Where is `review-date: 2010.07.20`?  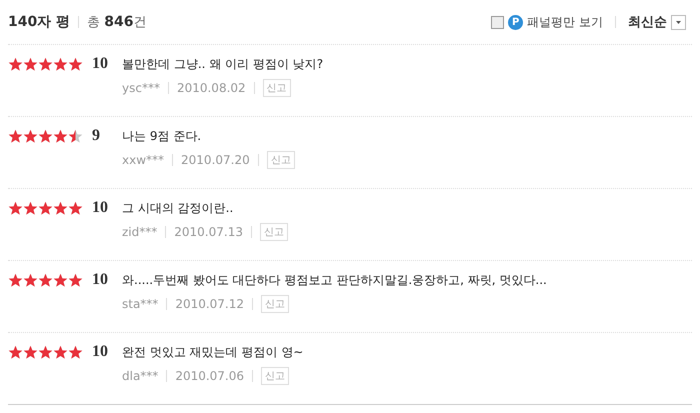
review-date: 2010.07.20 is located at coordinates (215, 160).